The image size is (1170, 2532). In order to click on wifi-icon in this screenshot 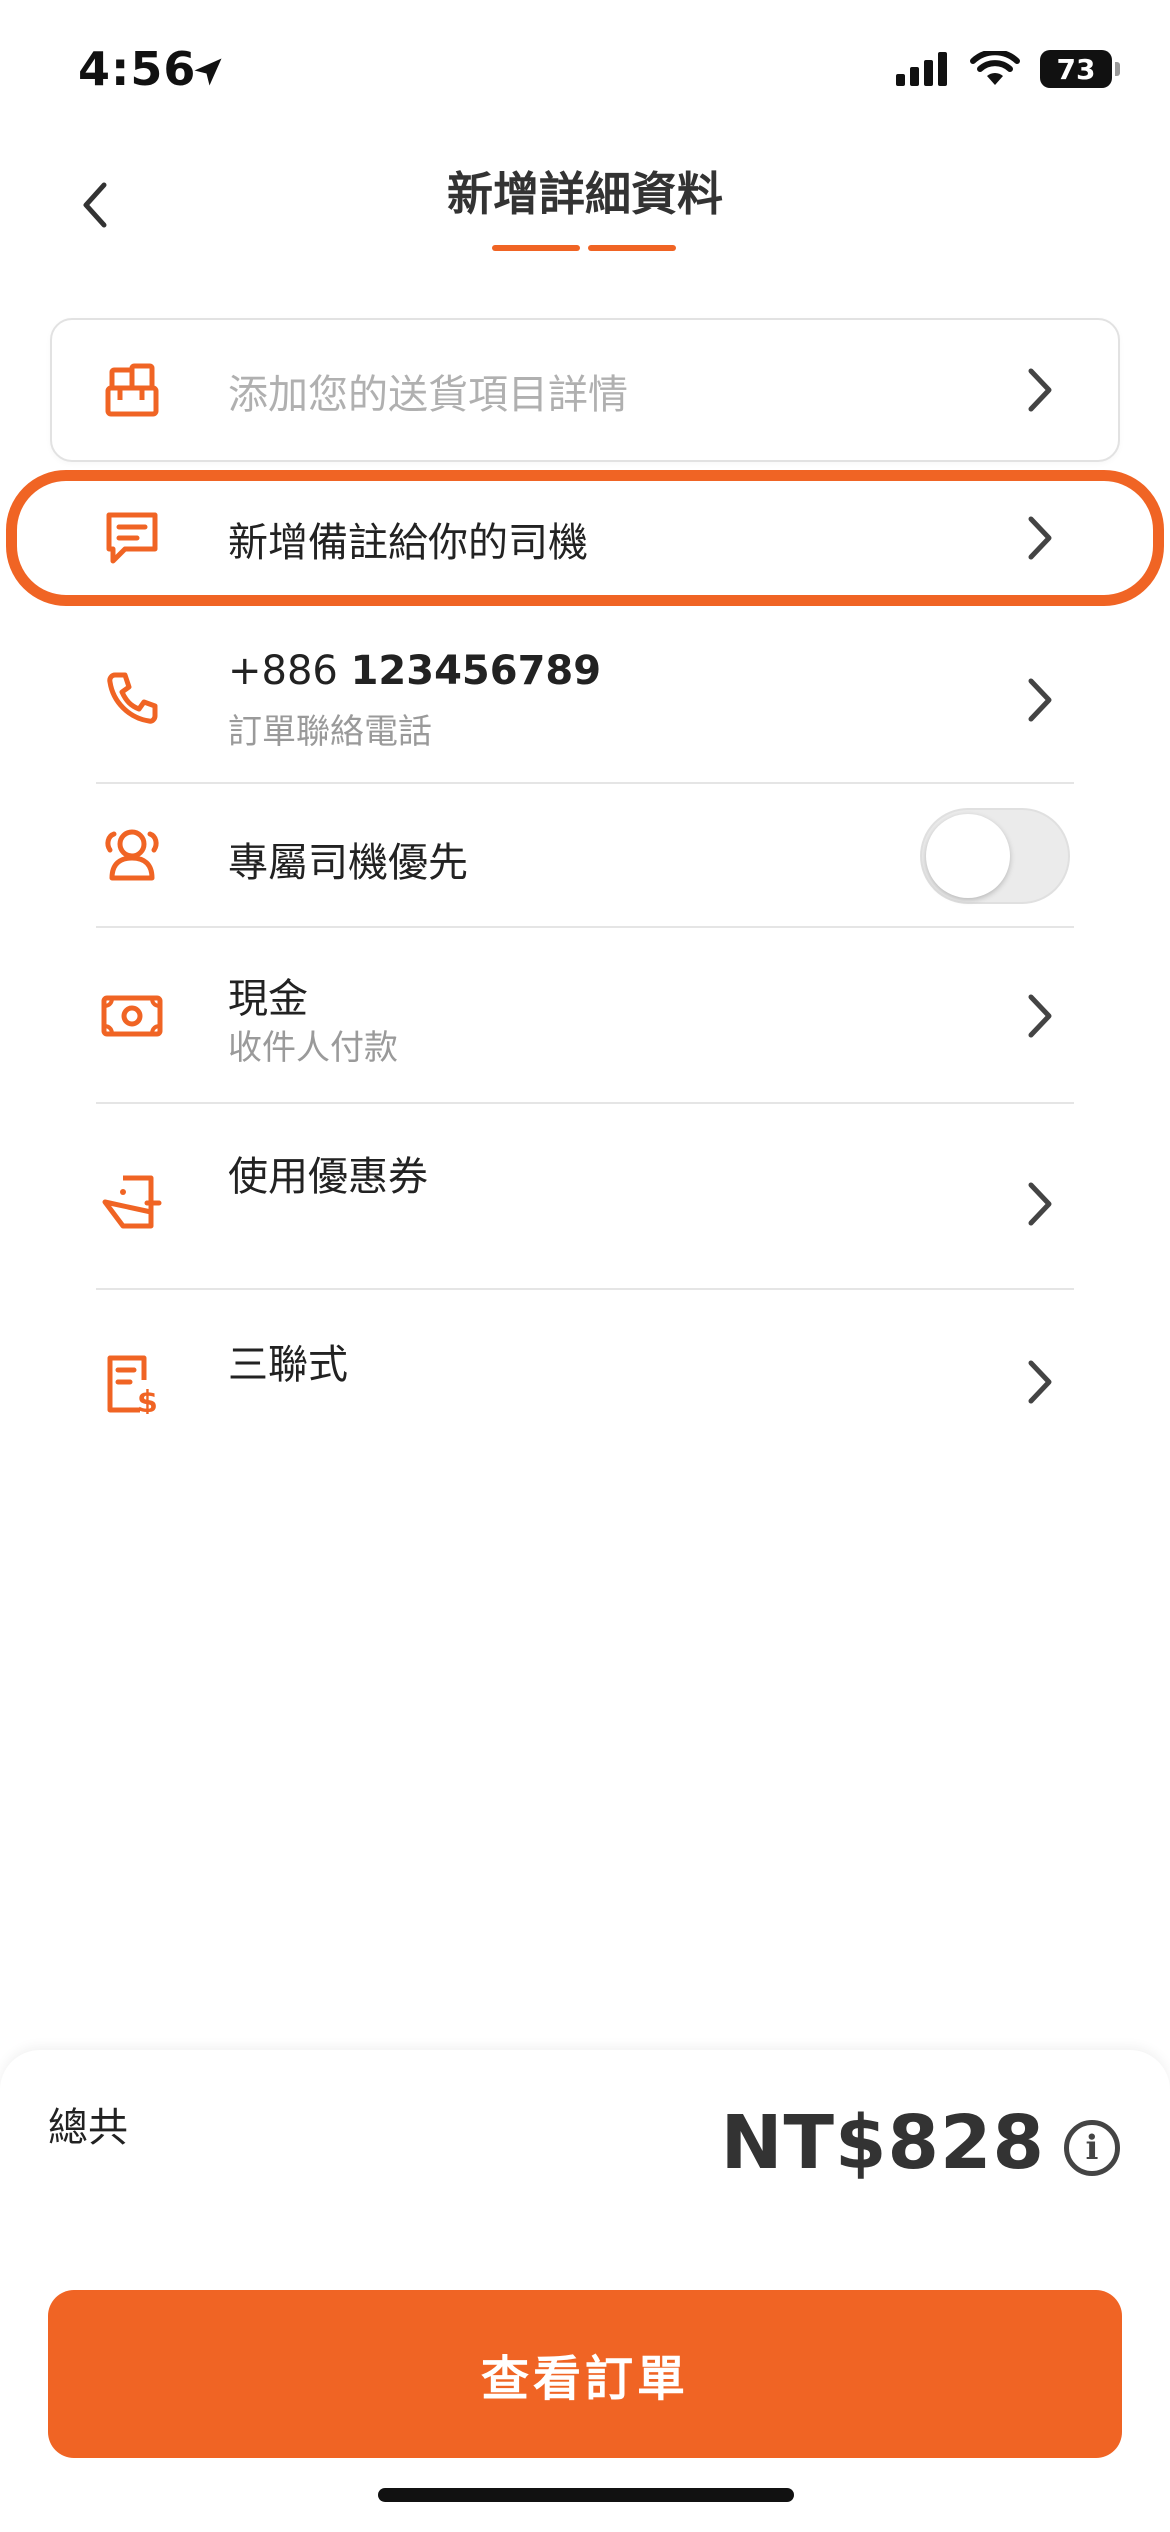, I will do `click(995, 68)`.